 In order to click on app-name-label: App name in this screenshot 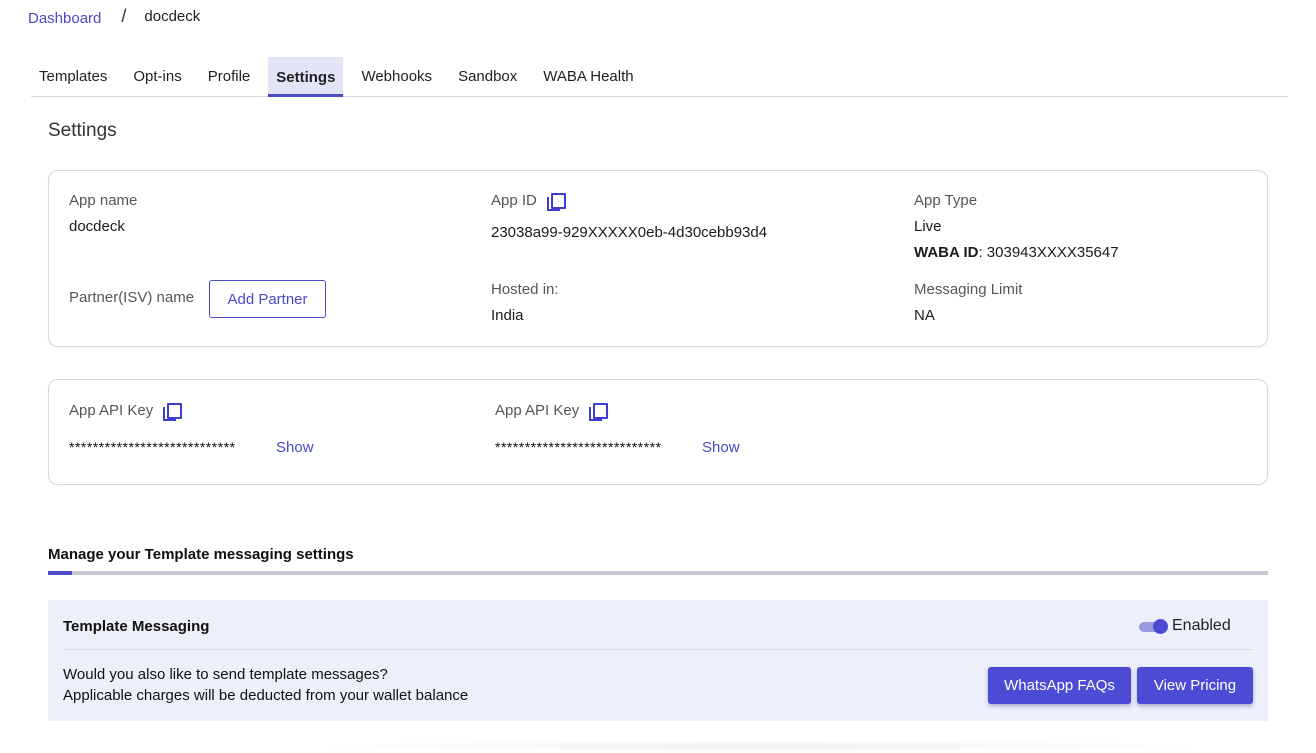, I will do `click(103, 200)`.